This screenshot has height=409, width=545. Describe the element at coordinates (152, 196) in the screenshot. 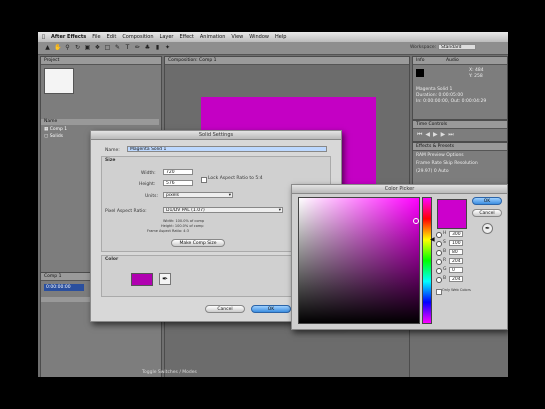

I see `units-label: Units:` at that location.